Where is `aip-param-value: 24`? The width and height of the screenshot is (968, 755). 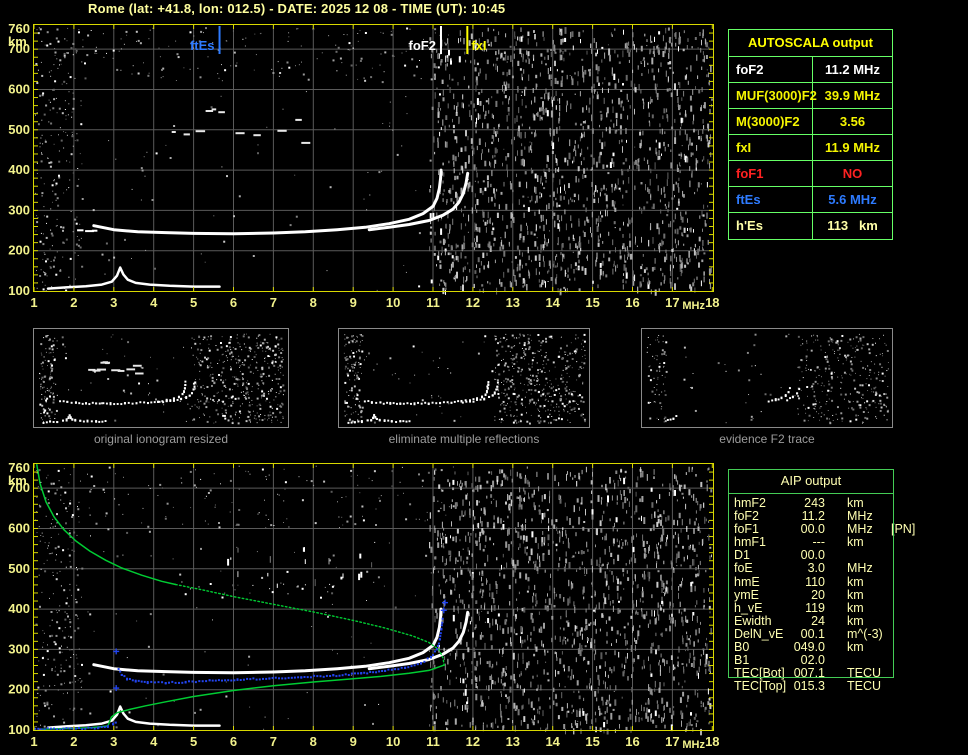 aip-param-value: 24 is located at coordinates (818, 620).